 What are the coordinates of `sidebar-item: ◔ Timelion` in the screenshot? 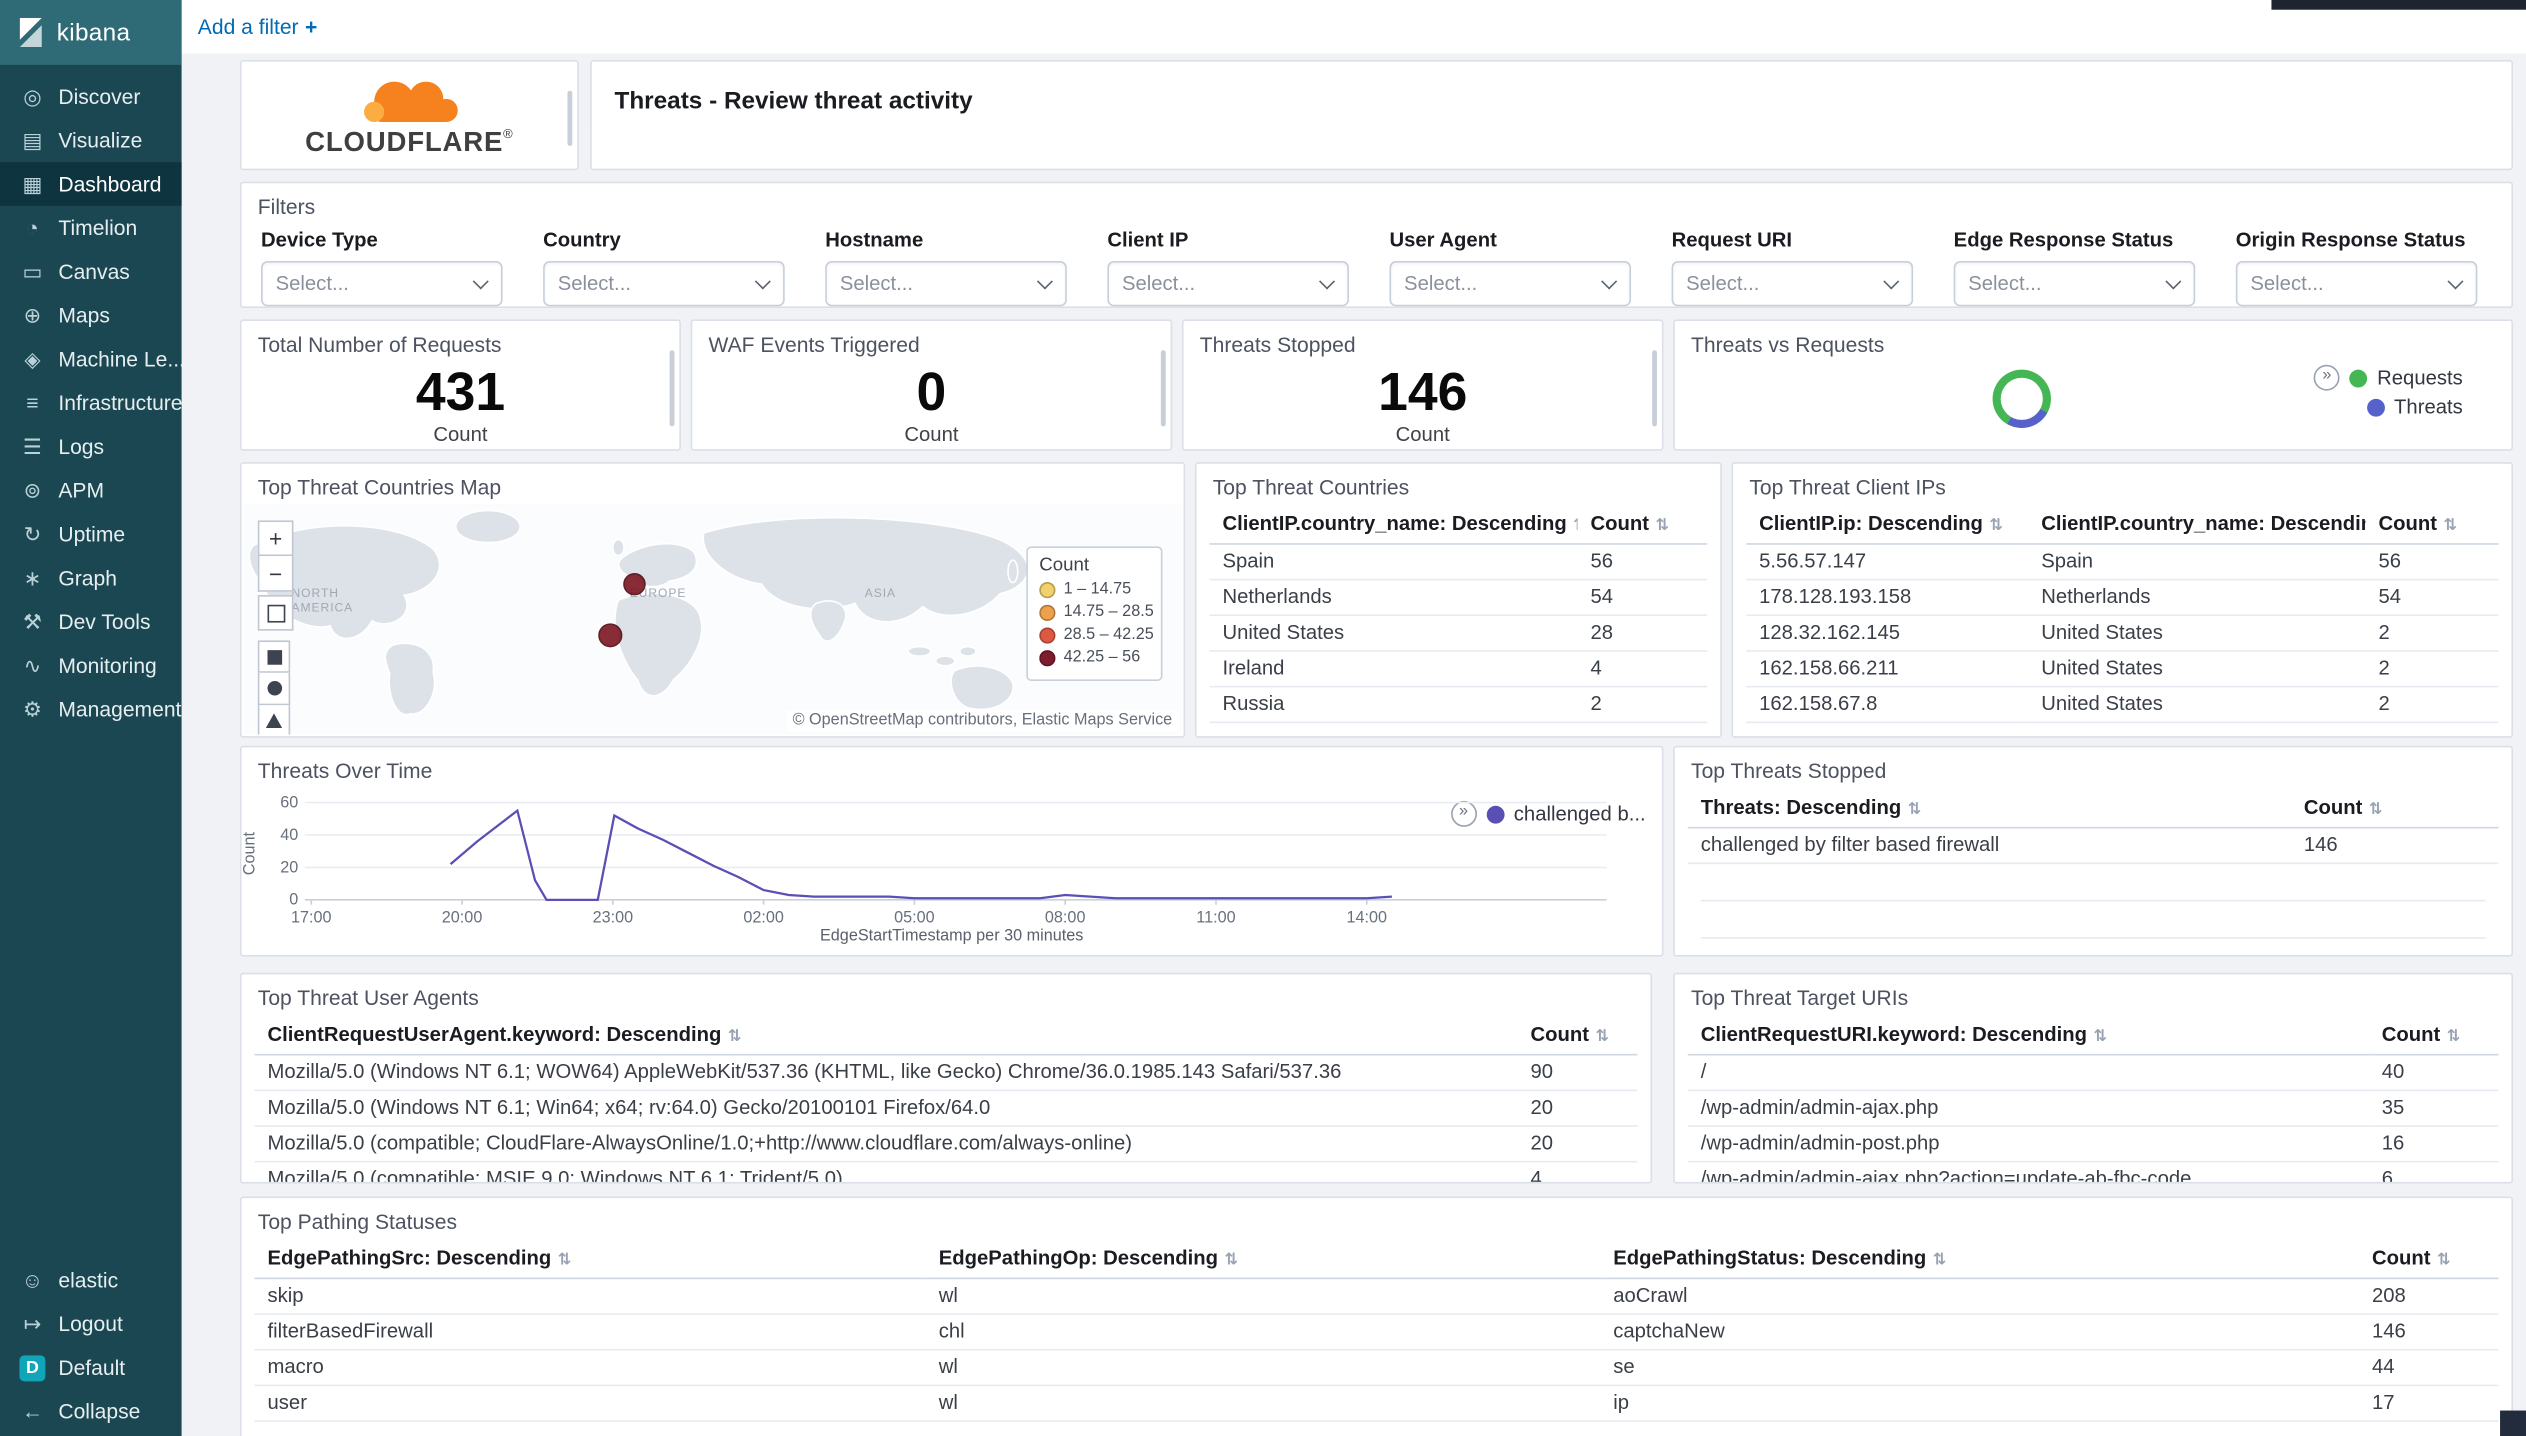 It's located at (91, 228).